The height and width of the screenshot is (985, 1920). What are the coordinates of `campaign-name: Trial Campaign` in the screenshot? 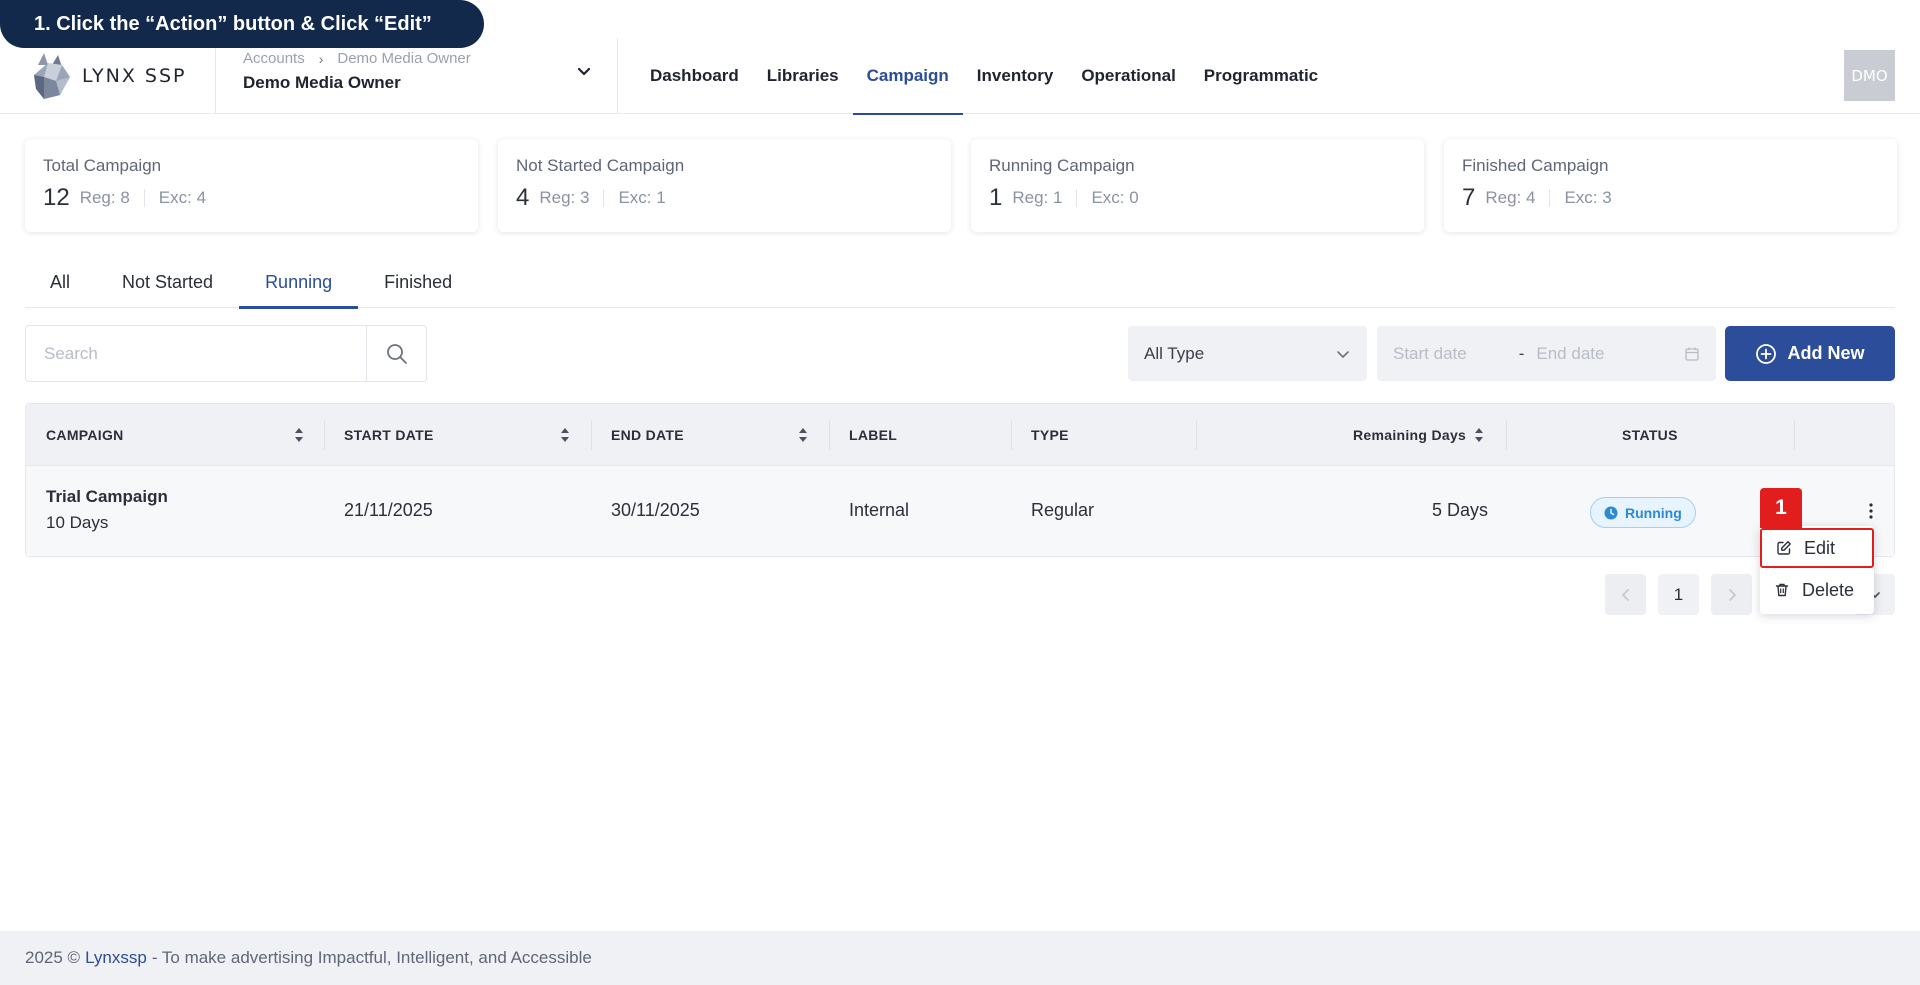 It's located at (107, 497).